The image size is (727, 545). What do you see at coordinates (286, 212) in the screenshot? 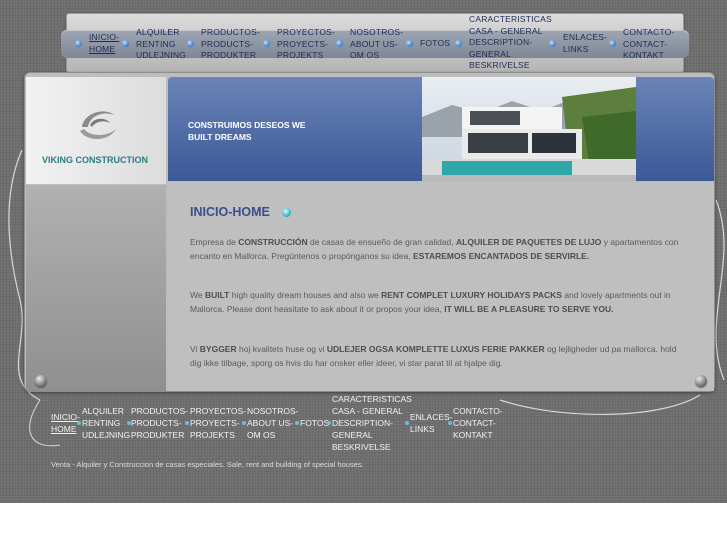
I see `title-bullet-icon` at bounding box center [286, 212].